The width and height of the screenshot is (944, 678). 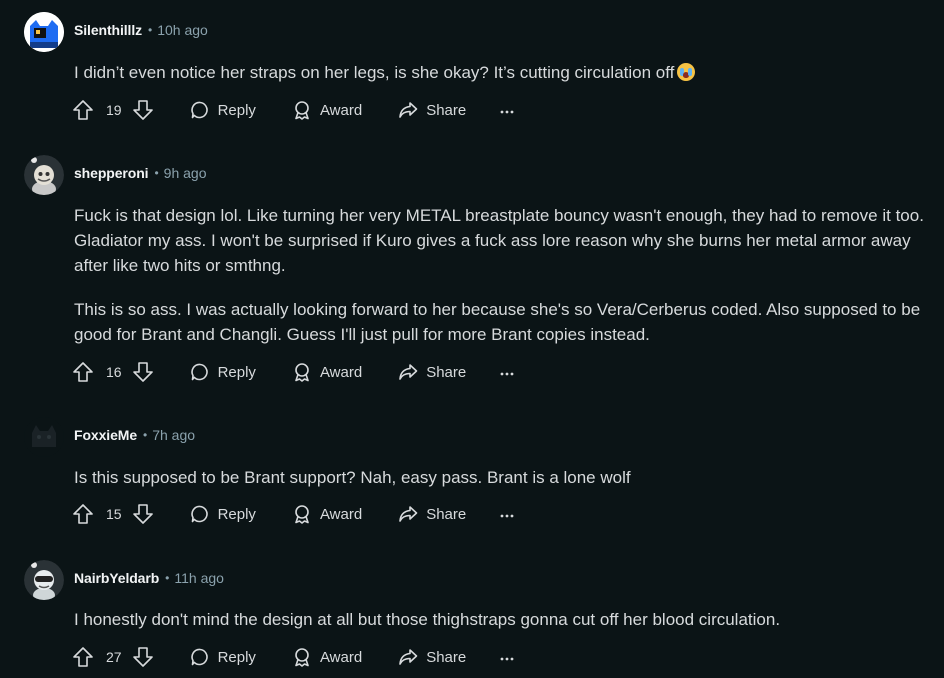 I want to click on vote-score: 27, so click(x=114, y=657).